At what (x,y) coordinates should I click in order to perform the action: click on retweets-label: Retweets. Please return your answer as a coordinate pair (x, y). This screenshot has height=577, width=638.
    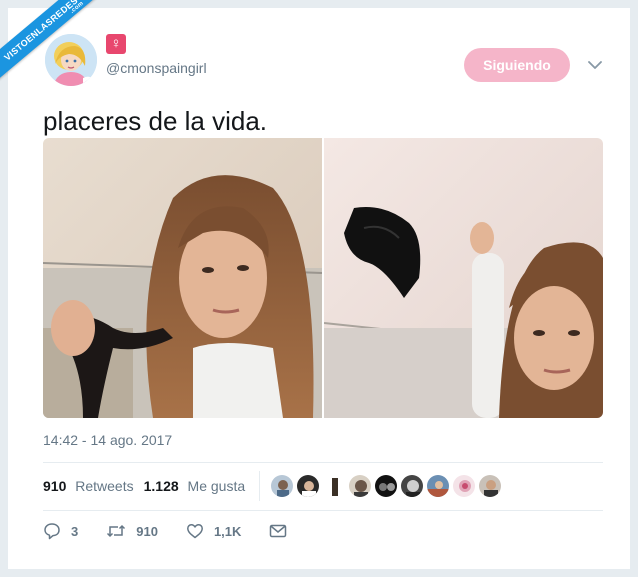
    Looking at the image, I should click on (104, 486).